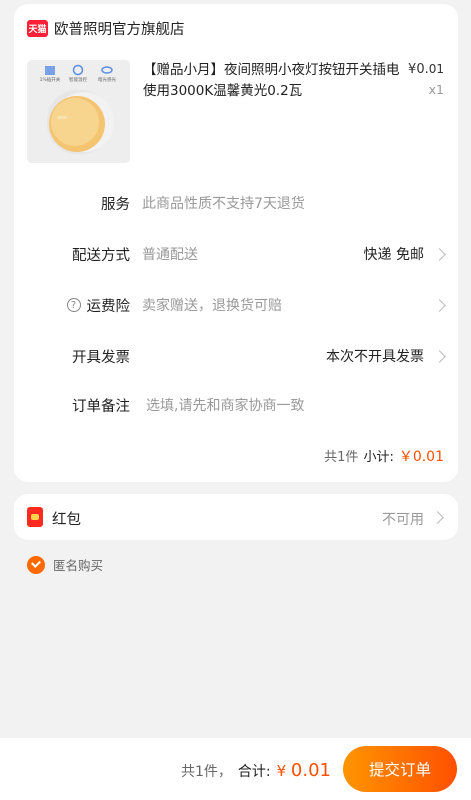  Describe the element at coordinates (436, 89) in the screenshot. I see `product-quantity: x1` at that location.